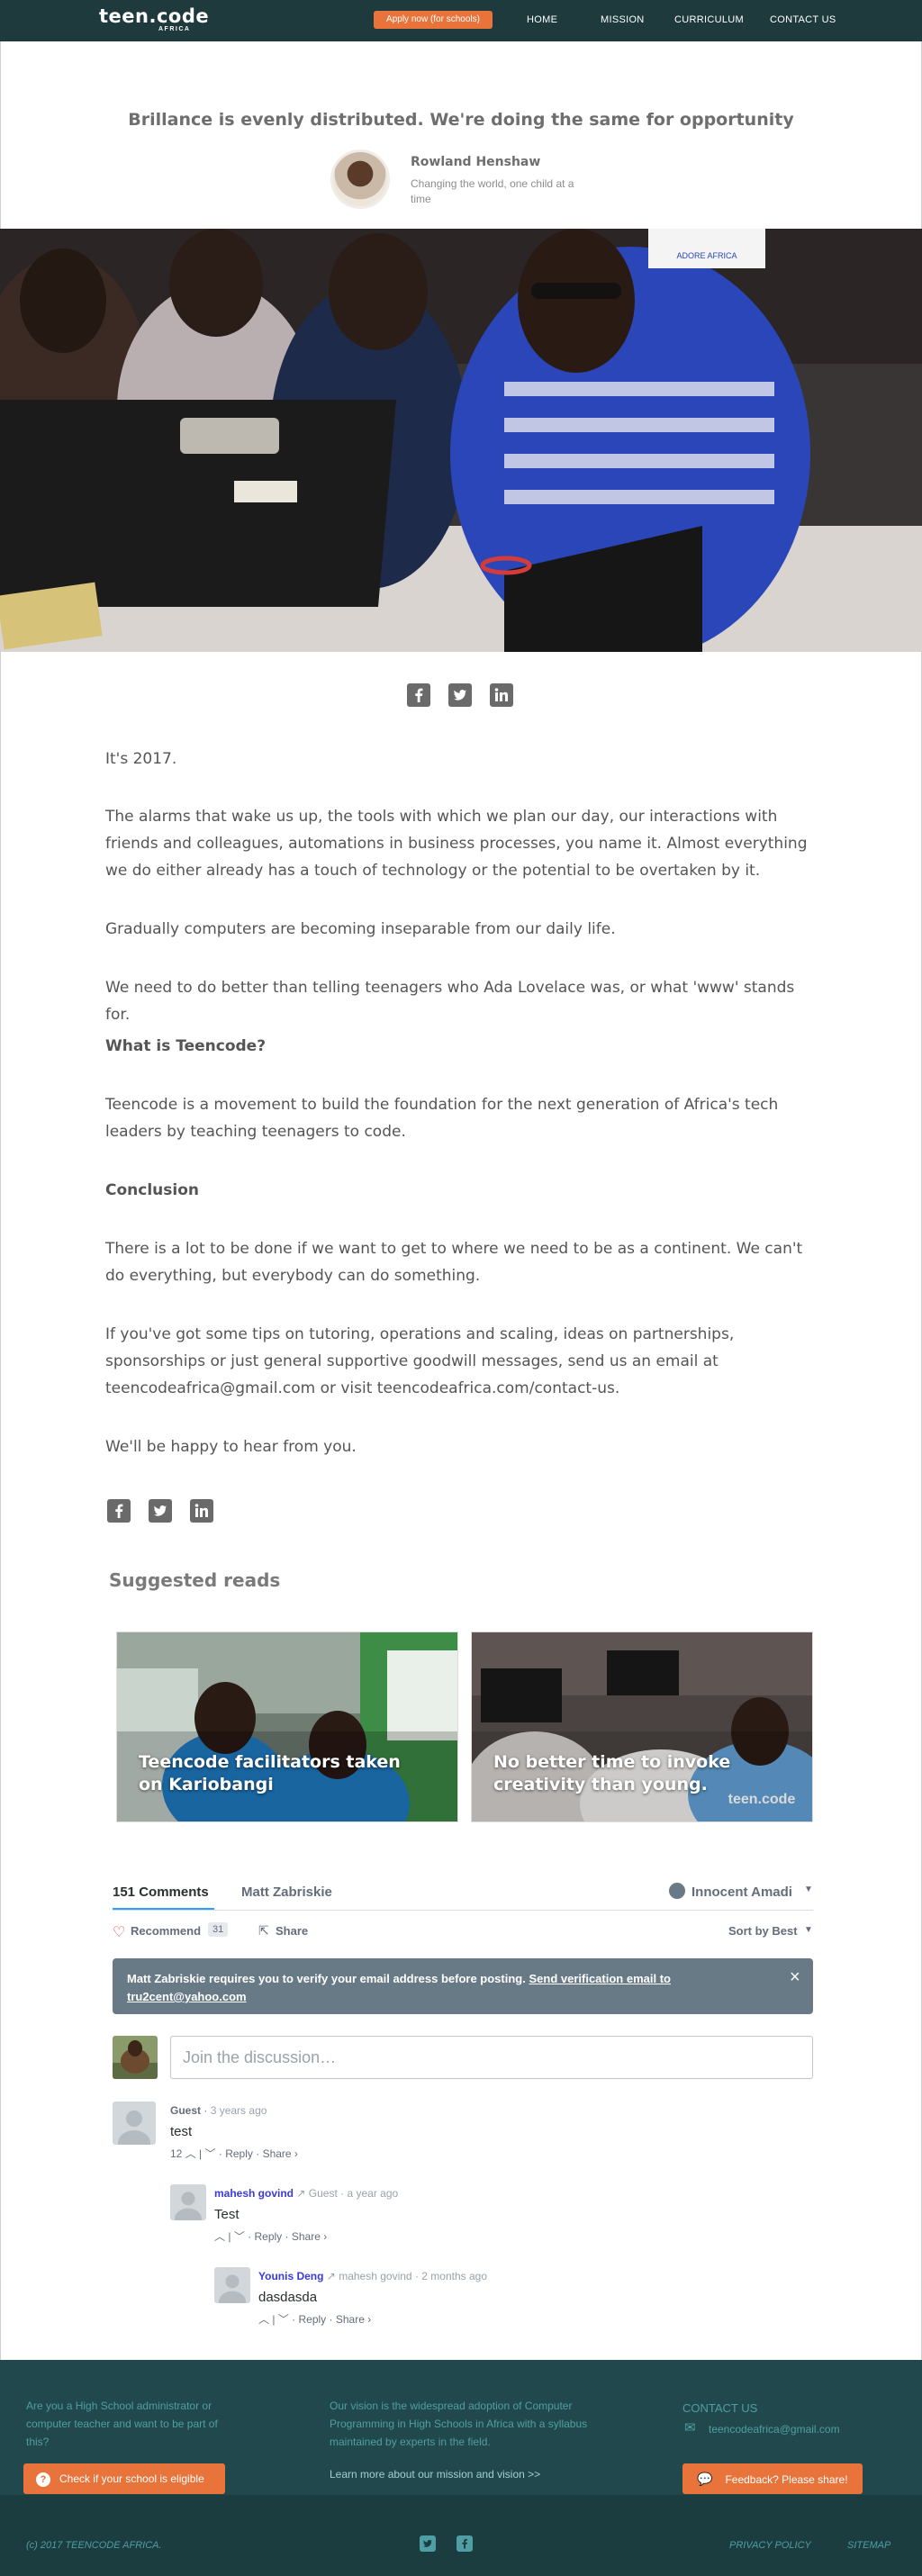 The width and height of the screenshot is (922, 2576). What do you see at coordinates (186, 1046) in the screenshot?
I see `section-heading: What is Teencode?` at bounding box center [186, 1046].